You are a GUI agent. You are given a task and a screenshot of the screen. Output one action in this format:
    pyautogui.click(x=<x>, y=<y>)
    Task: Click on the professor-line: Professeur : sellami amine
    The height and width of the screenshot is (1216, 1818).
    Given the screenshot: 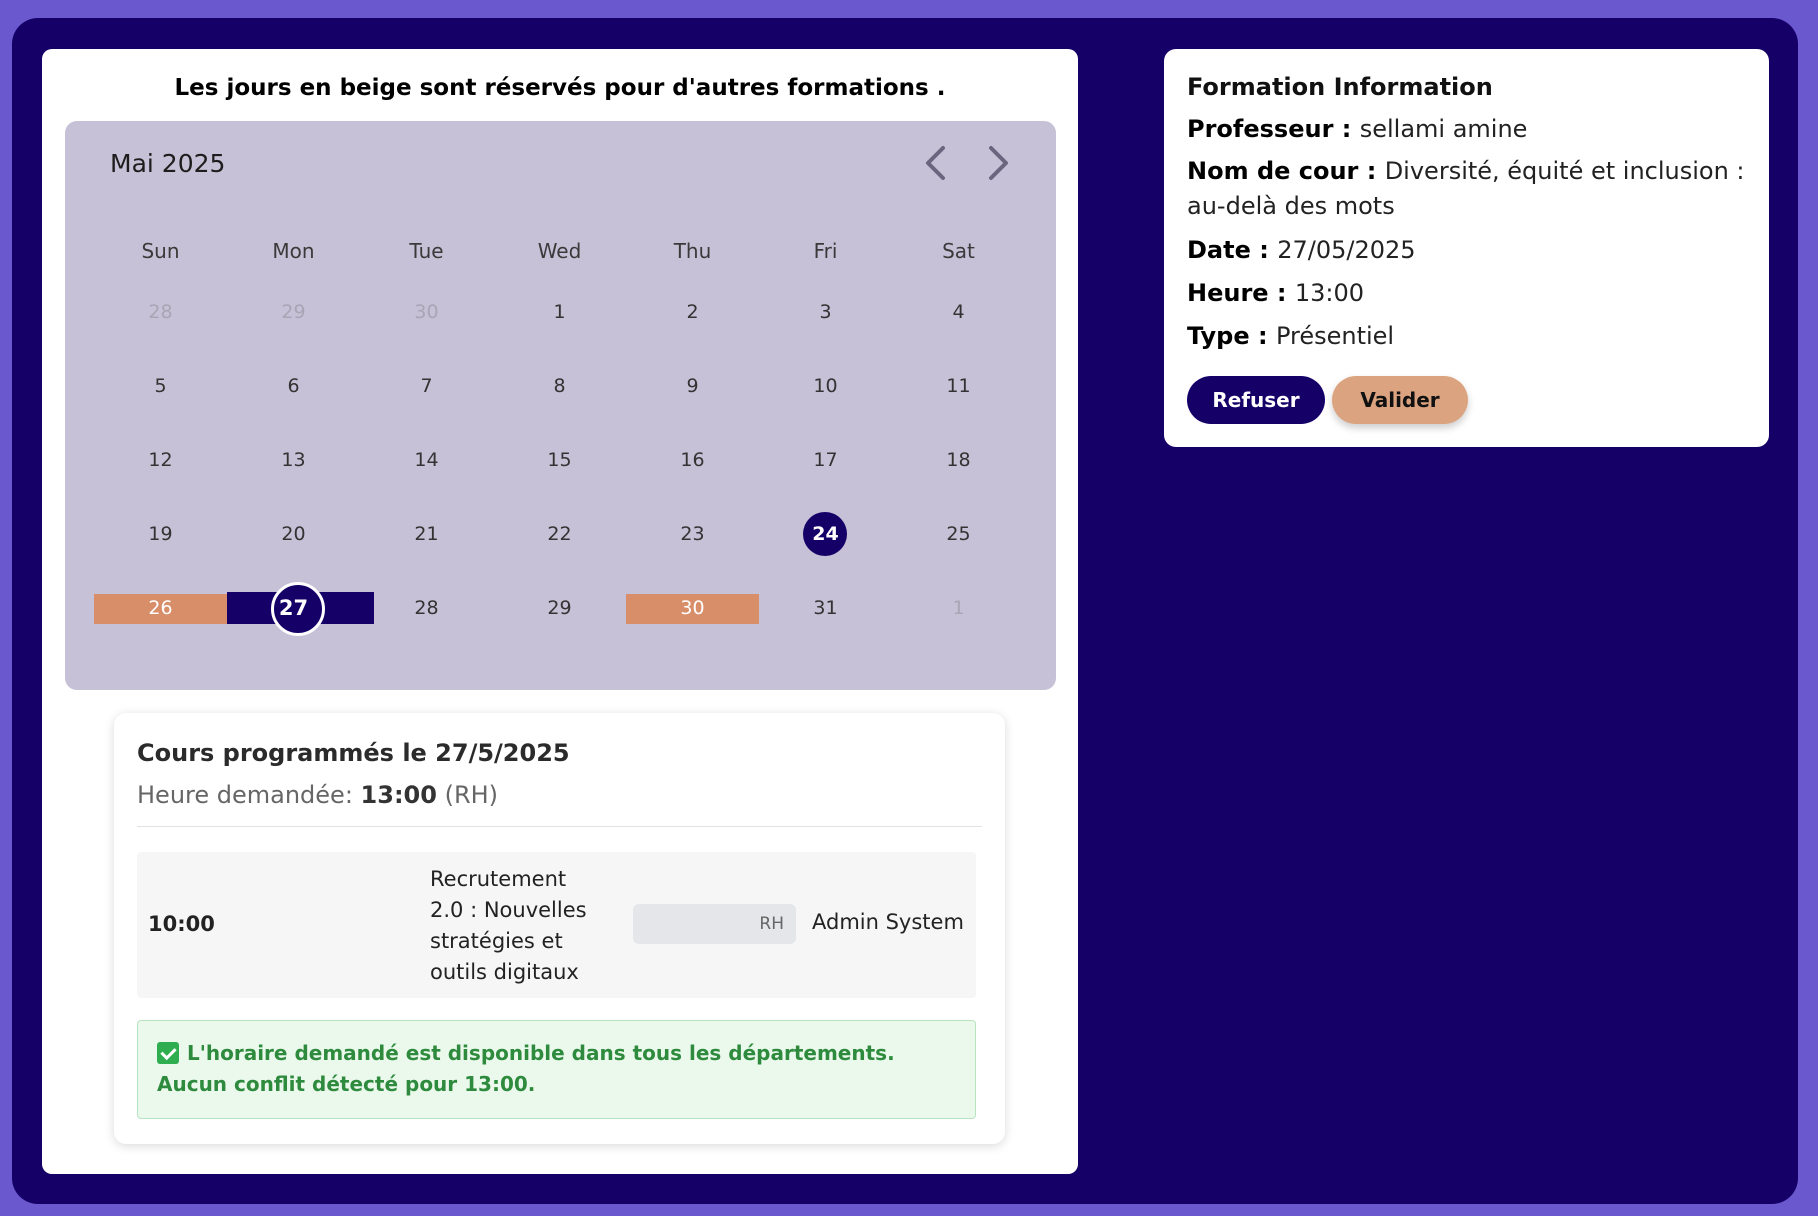 What is the action you would take?
    pyautogui.click(x=1467, y=129)
    